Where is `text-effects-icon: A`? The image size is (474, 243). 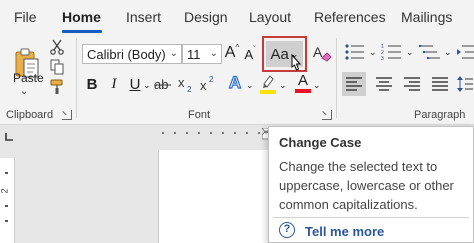
text-effects-icon: A is located at coordinates (235, 82).